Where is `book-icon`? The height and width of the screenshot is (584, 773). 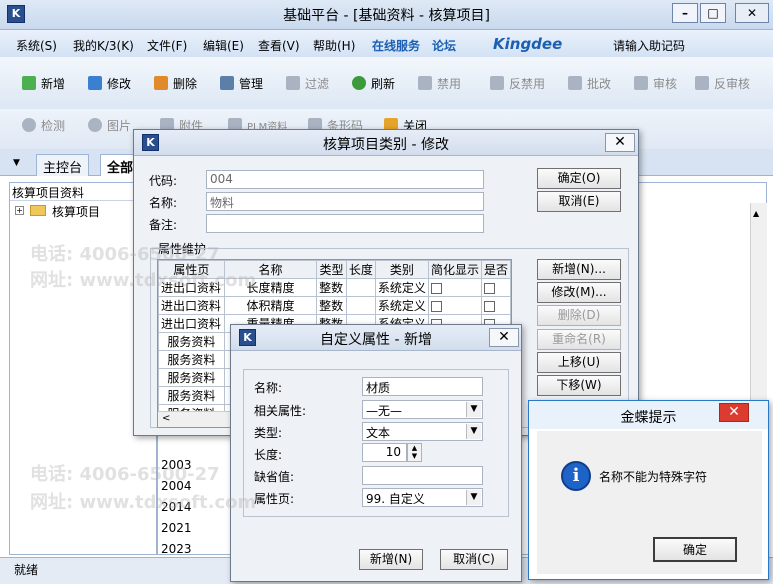 book-icon is located at coordinates (641, 83).